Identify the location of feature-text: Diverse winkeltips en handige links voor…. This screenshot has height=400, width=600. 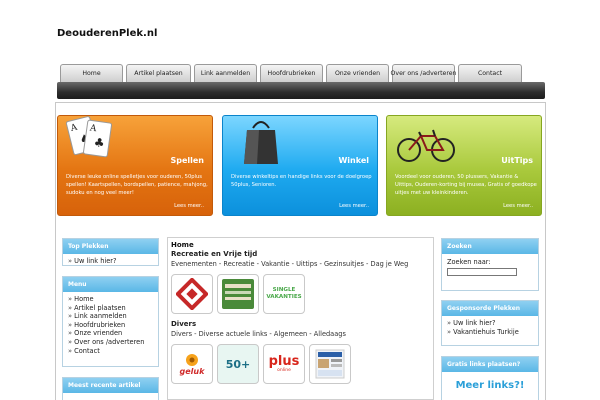
(301, 181).